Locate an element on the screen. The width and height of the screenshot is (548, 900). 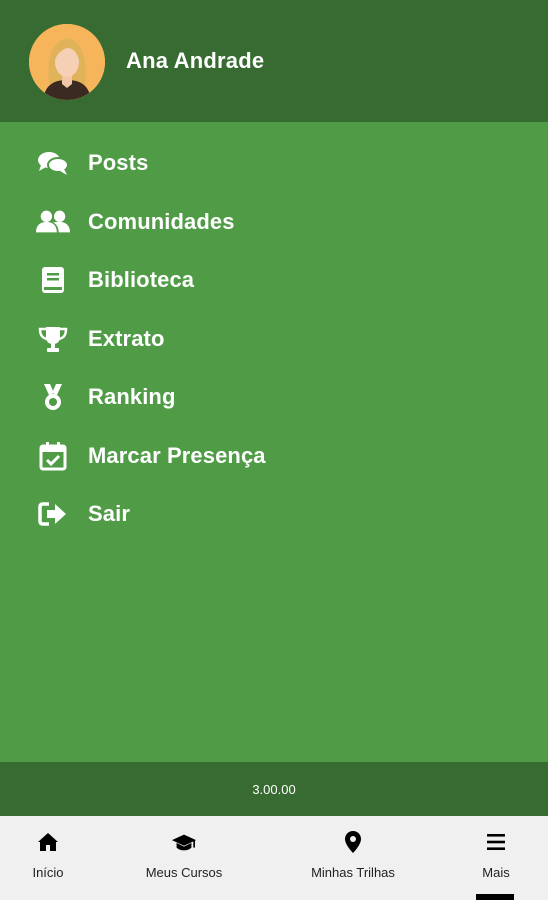
version-bar: 3.00.00 is located at coordinates (274, 789).